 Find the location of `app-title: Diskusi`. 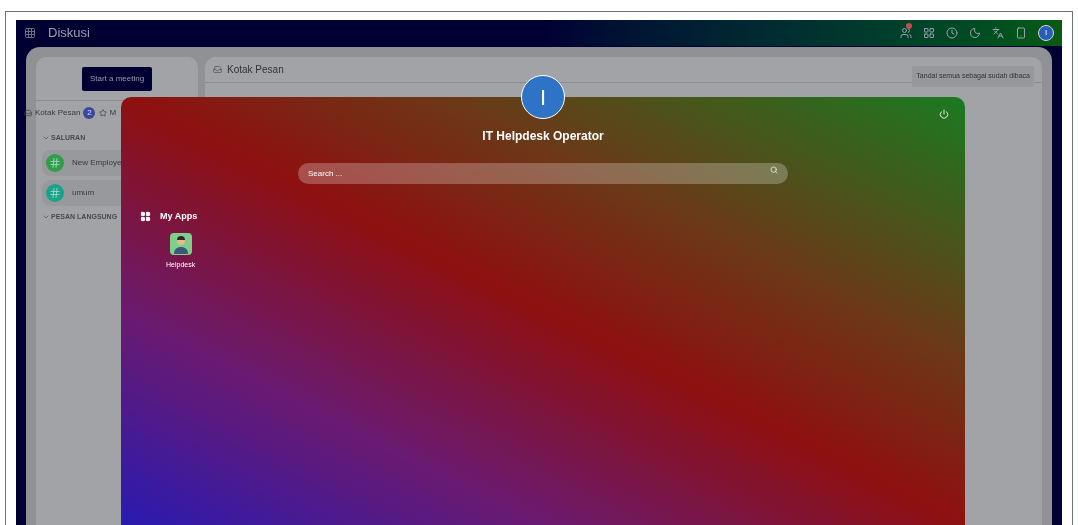

app-title: Diskusi is located at coordinates (69, 33).